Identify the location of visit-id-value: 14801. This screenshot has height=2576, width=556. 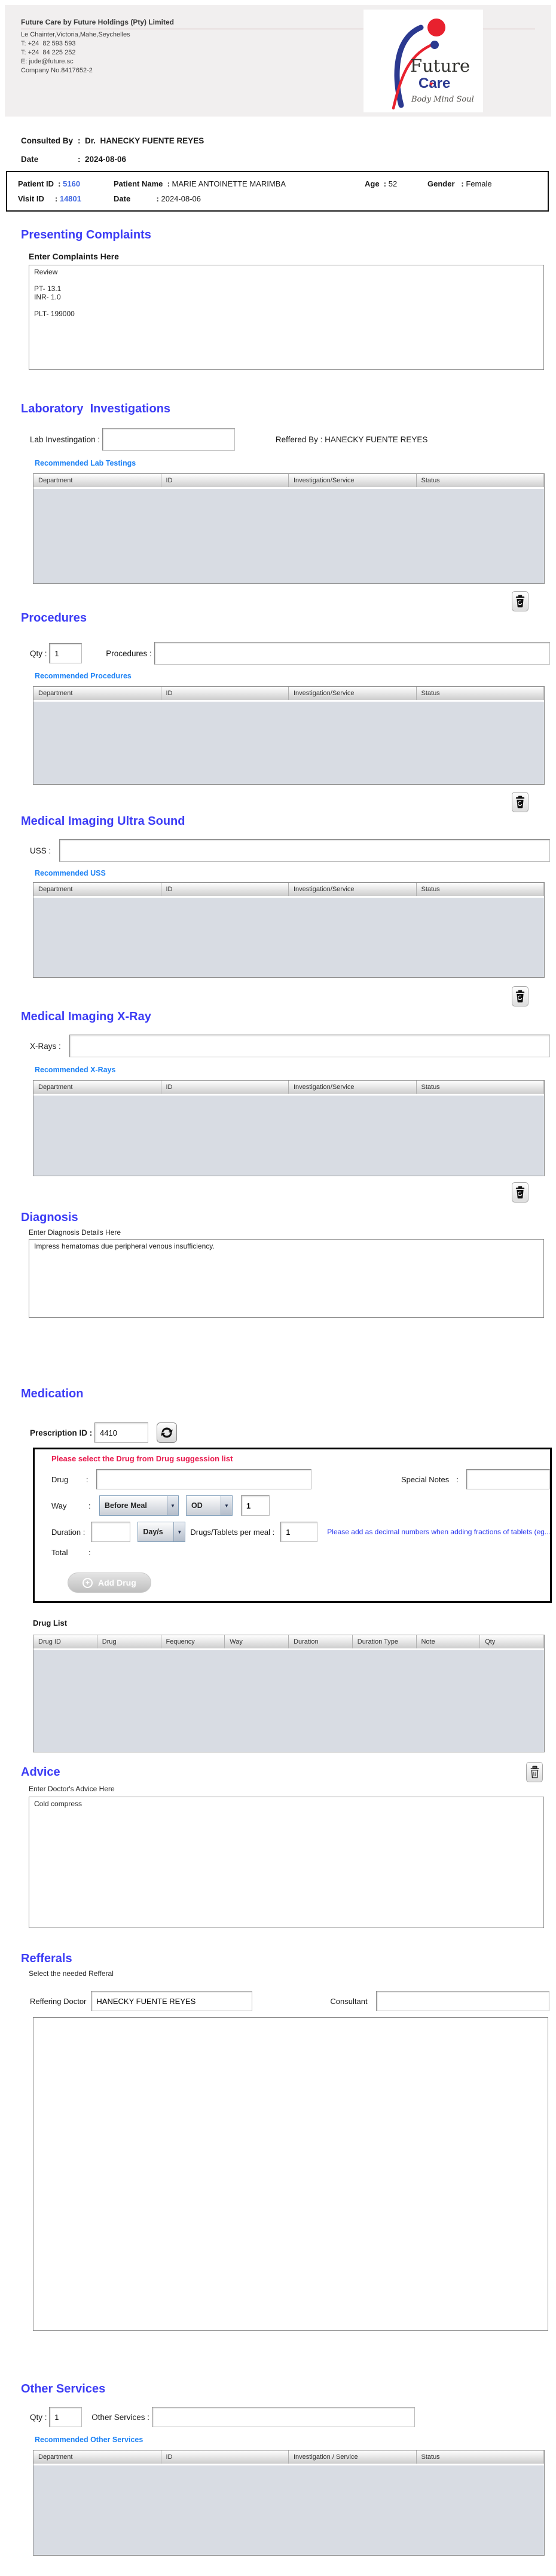
(70, 198).